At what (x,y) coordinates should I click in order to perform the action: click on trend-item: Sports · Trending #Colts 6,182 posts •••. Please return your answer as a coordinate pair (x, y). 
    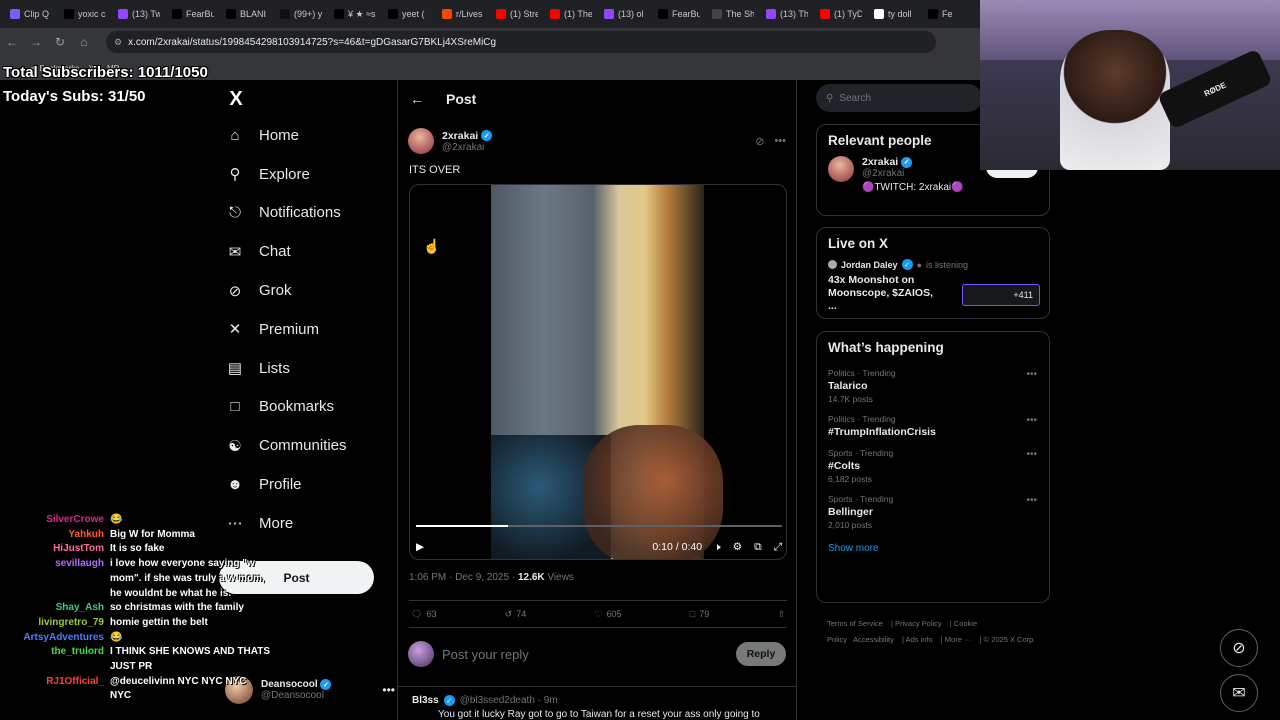
    Looking at the image, I should click on (933, 466).